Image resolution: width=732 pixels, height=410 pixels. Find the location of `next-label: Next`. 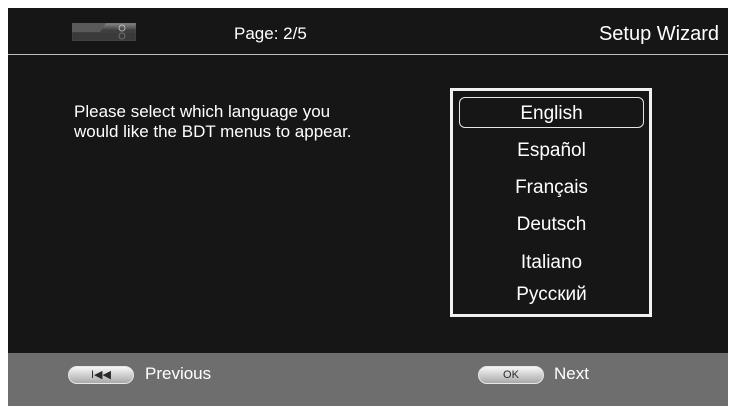

next-label: Next is located at coordinates (571, 374).